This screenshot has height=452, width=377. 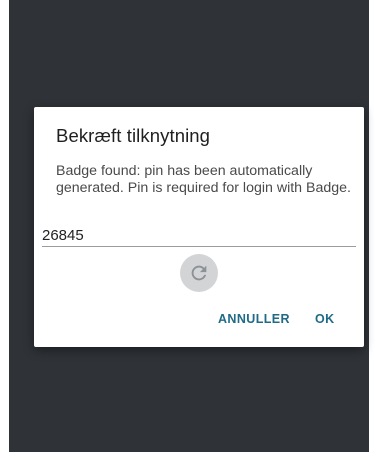 I want to click on cancel-button: ANNULLER, so click(x=254, y=319).